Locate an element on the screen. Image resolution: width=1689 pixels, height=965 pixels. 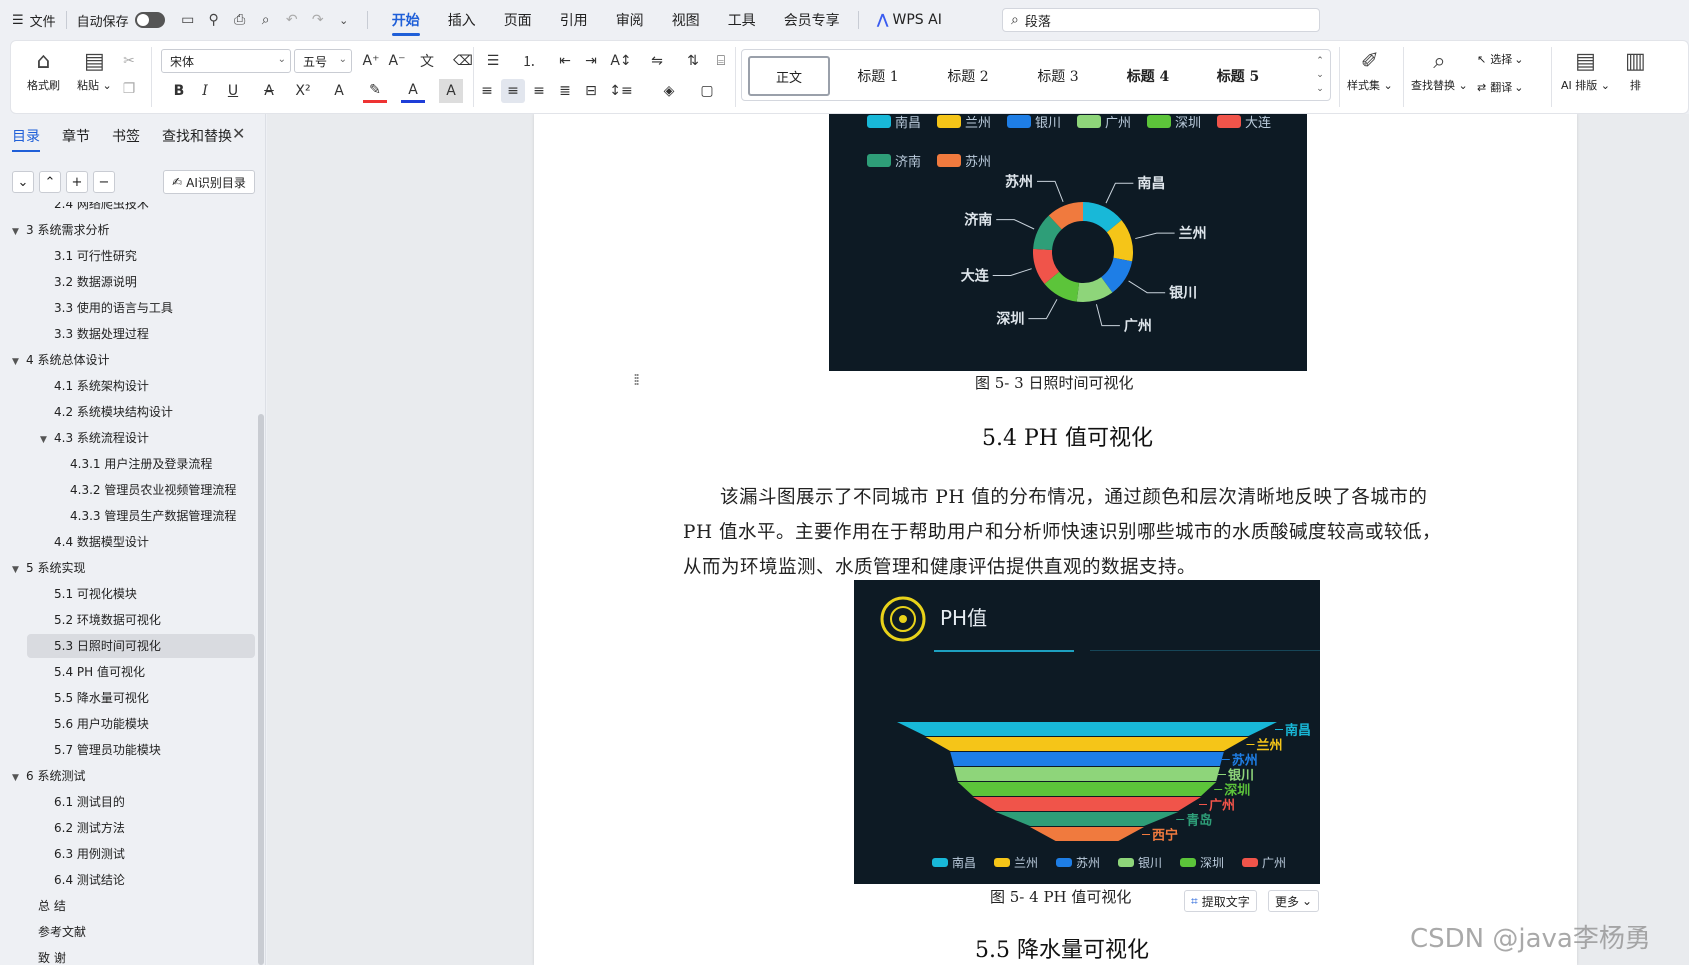
redo-icon: ↷ is located at coordinates (318, 20).